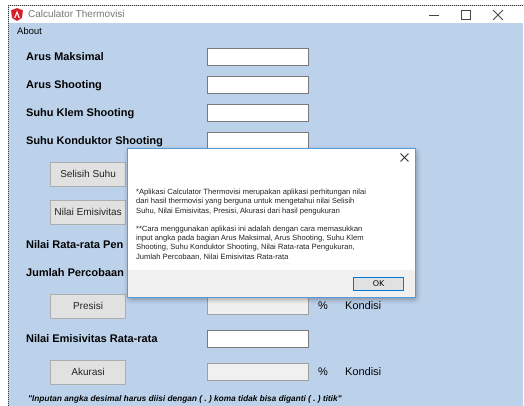 Image resolution: width=524 pixels, height=406 pixels. Describe the element at coordinates (88, 212) in the screenshot. I see `calculate-button: Nilai Emisivitas` at that location.